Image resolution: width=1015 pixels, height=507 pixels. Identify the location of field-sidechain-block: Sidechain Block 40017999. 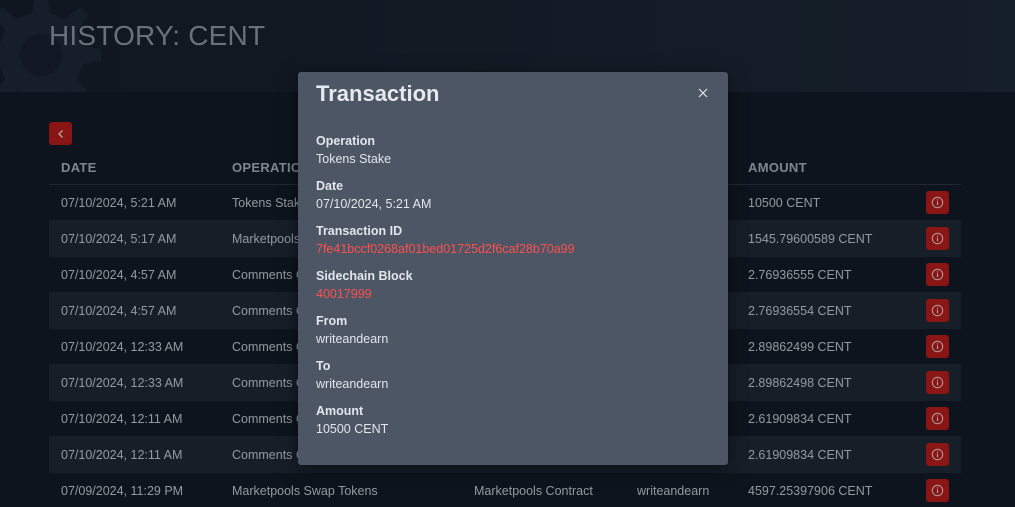
(364, 285).